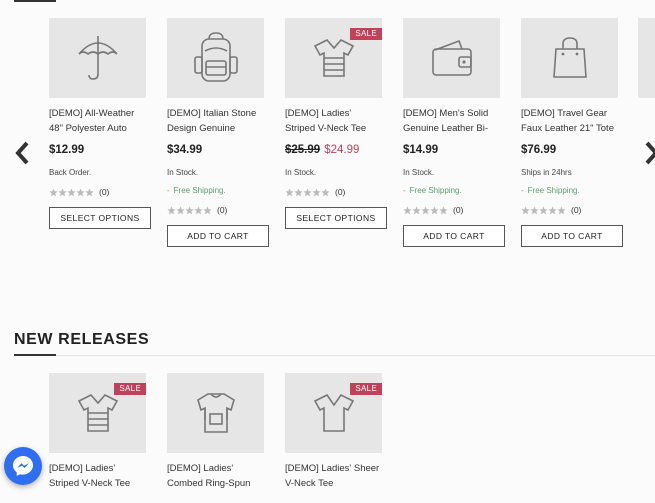 The image size is (655, 503). I want to click on messenger-icon, so click(23, 466).